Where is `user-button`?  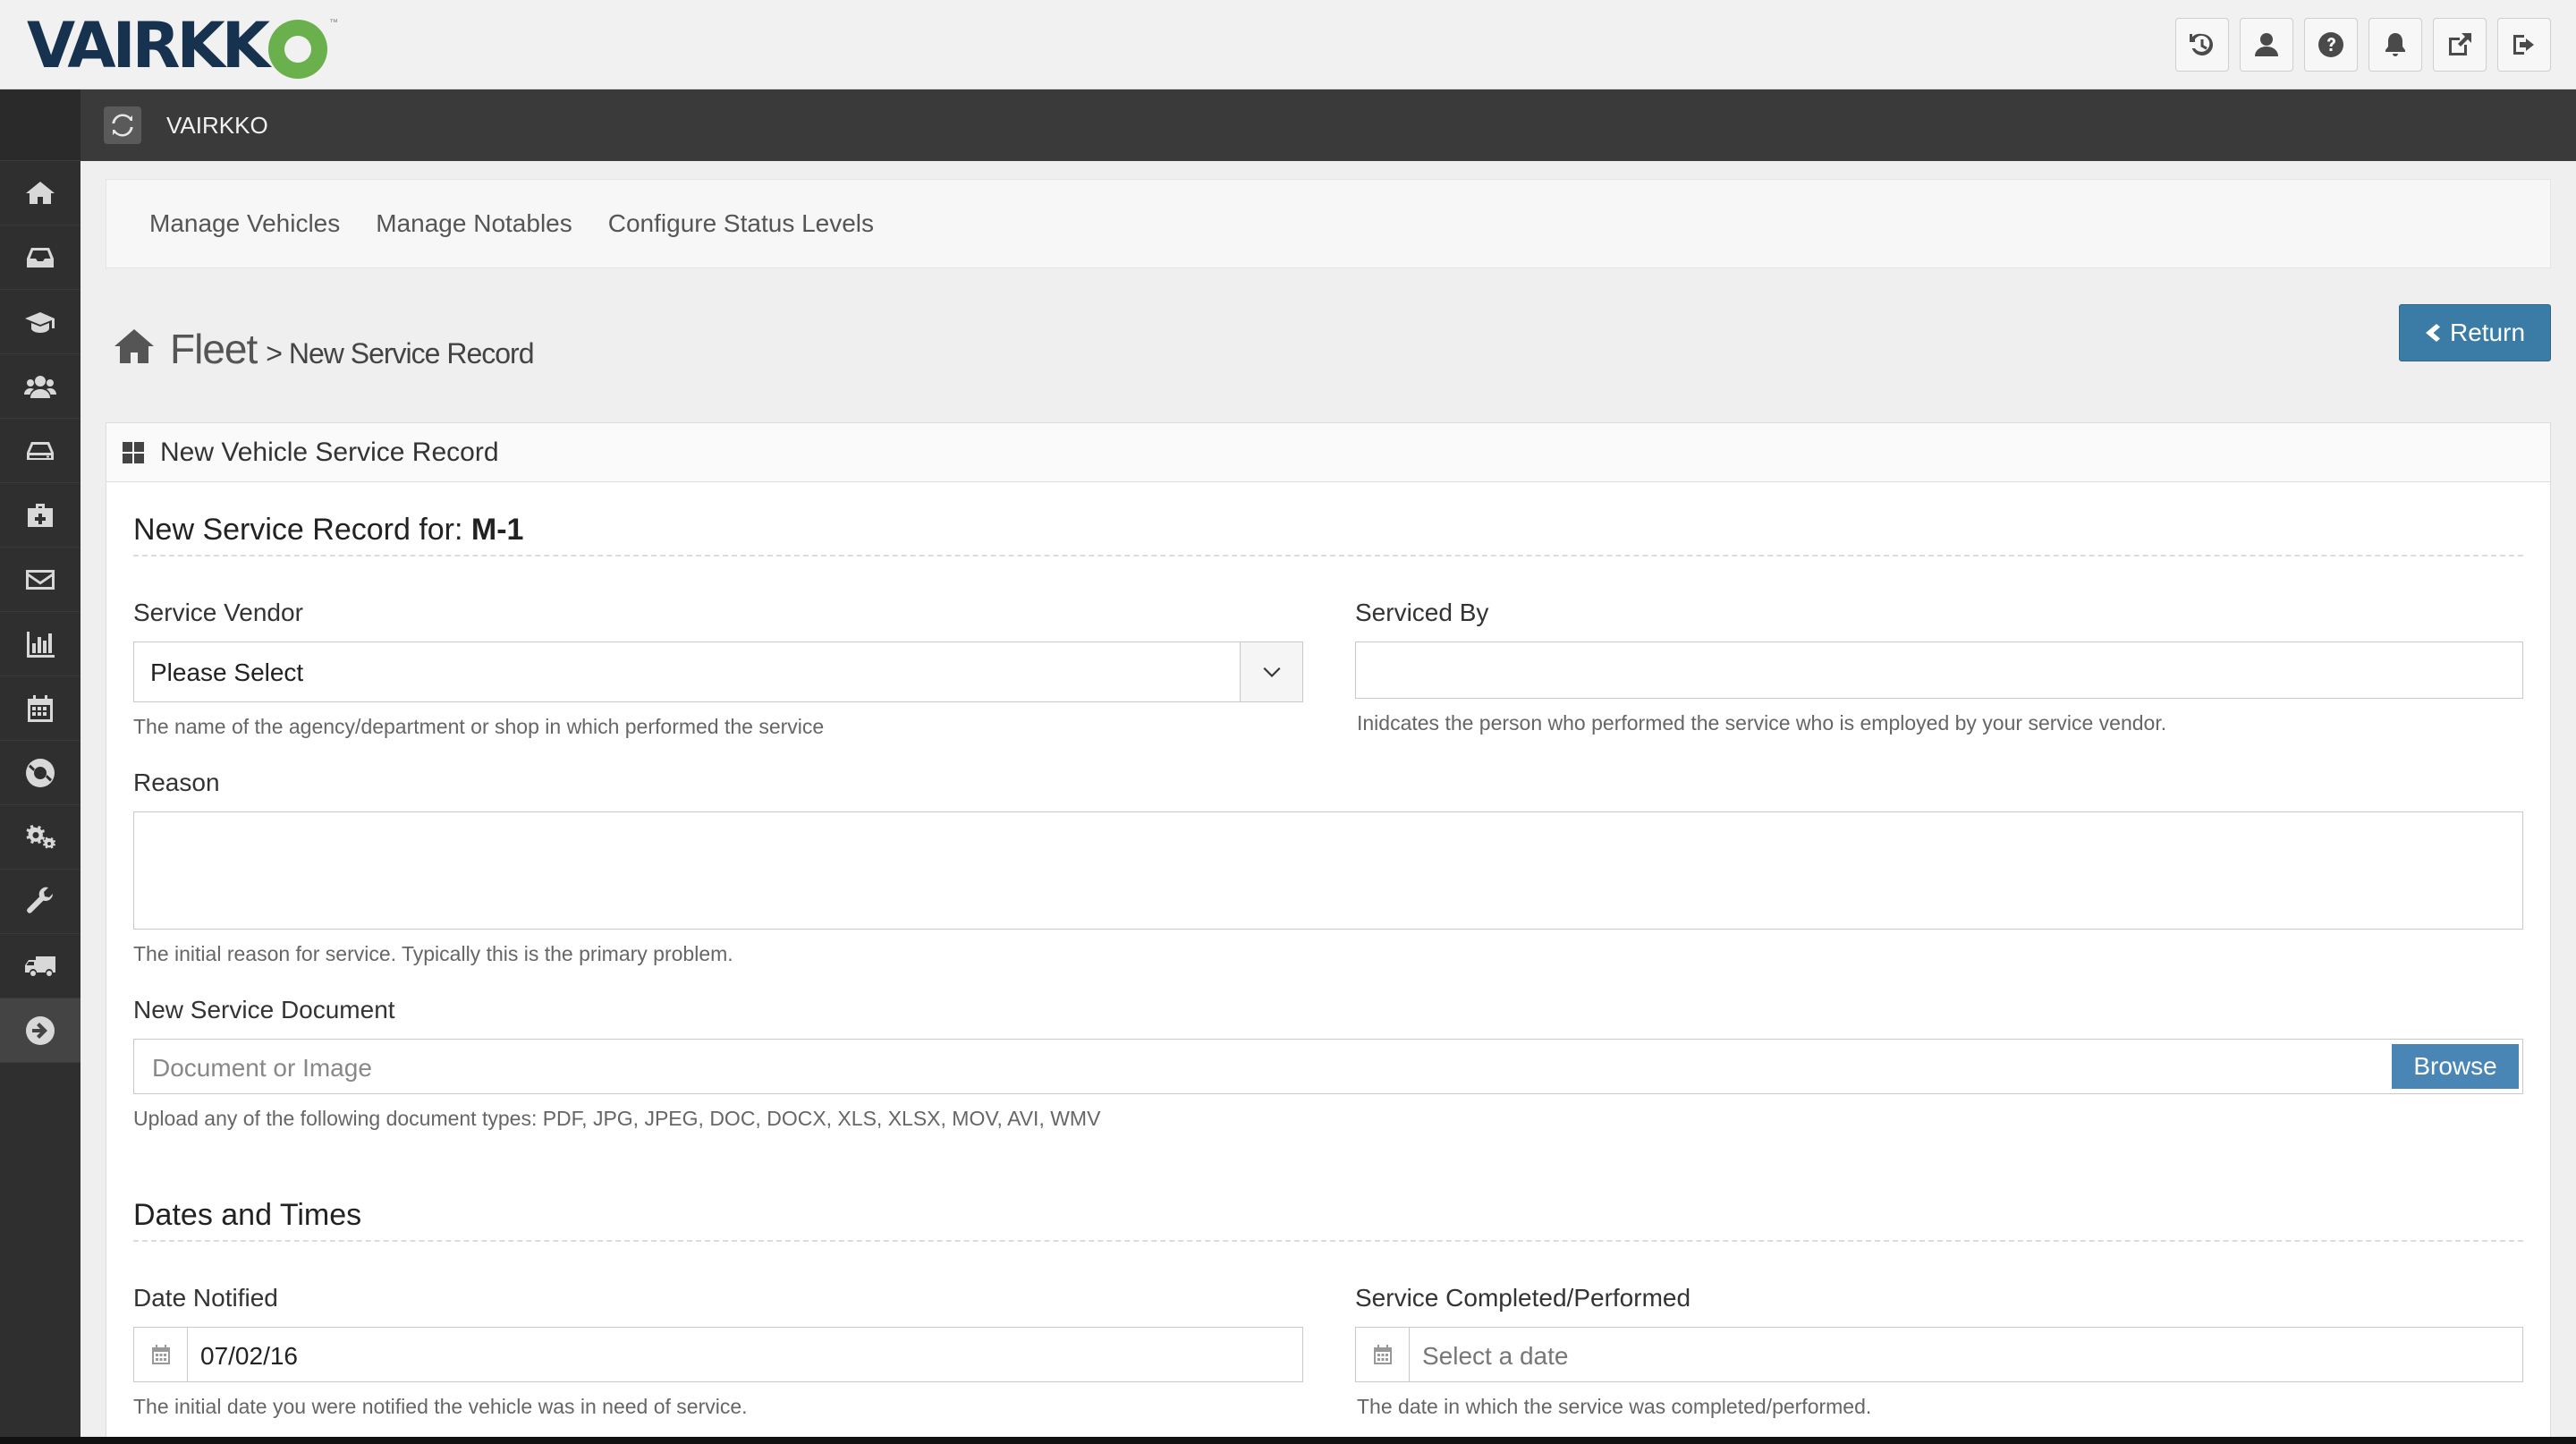 user-button is located at coordinates (2266, 45).